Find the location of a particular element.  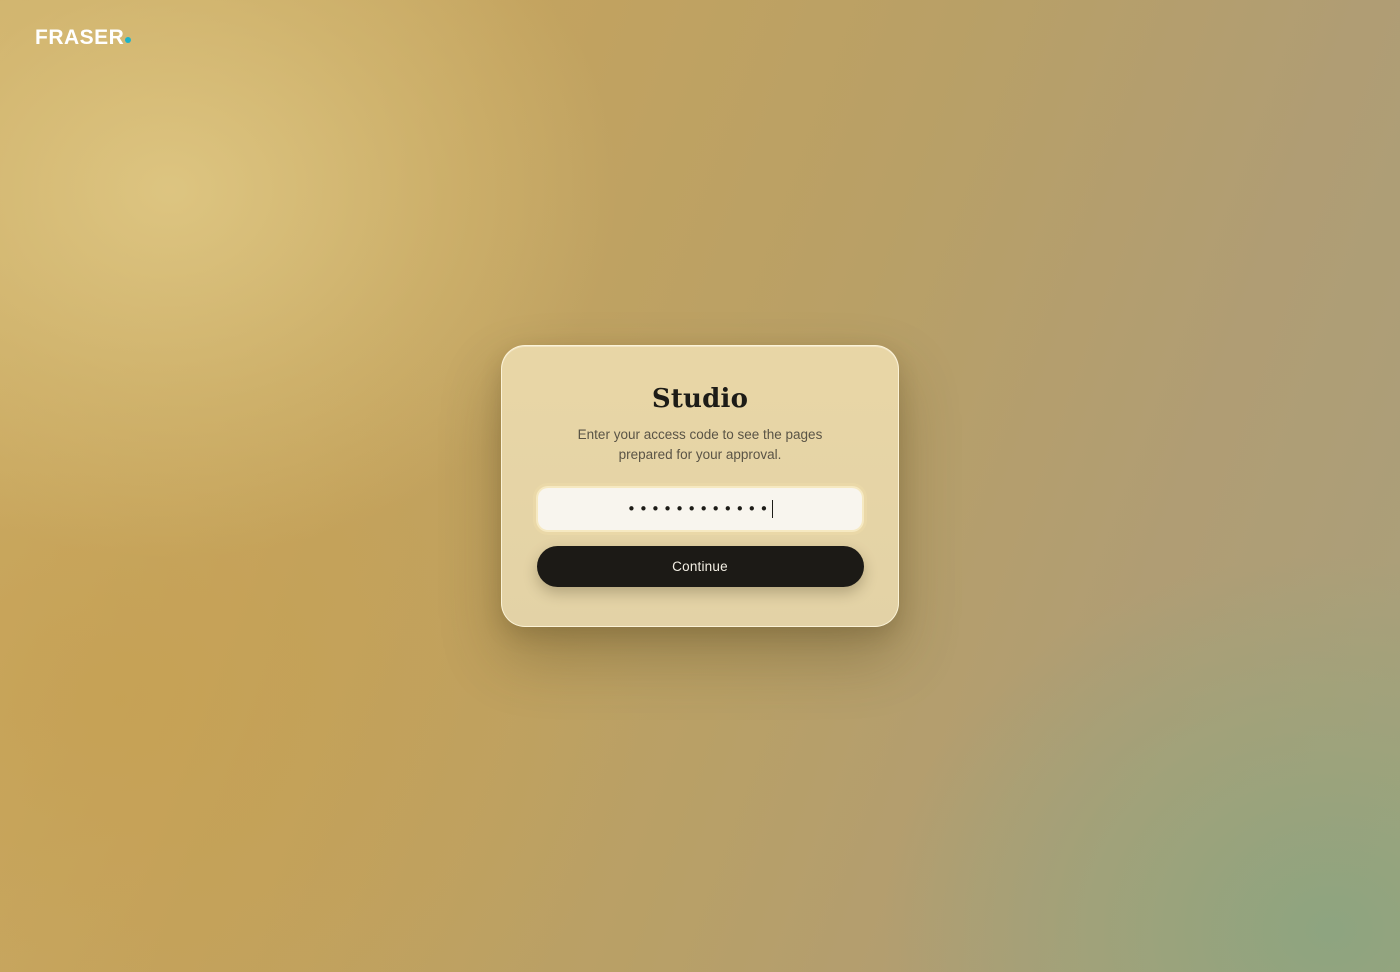

brand-logo: FRASER is located at coordinates (83, 38).